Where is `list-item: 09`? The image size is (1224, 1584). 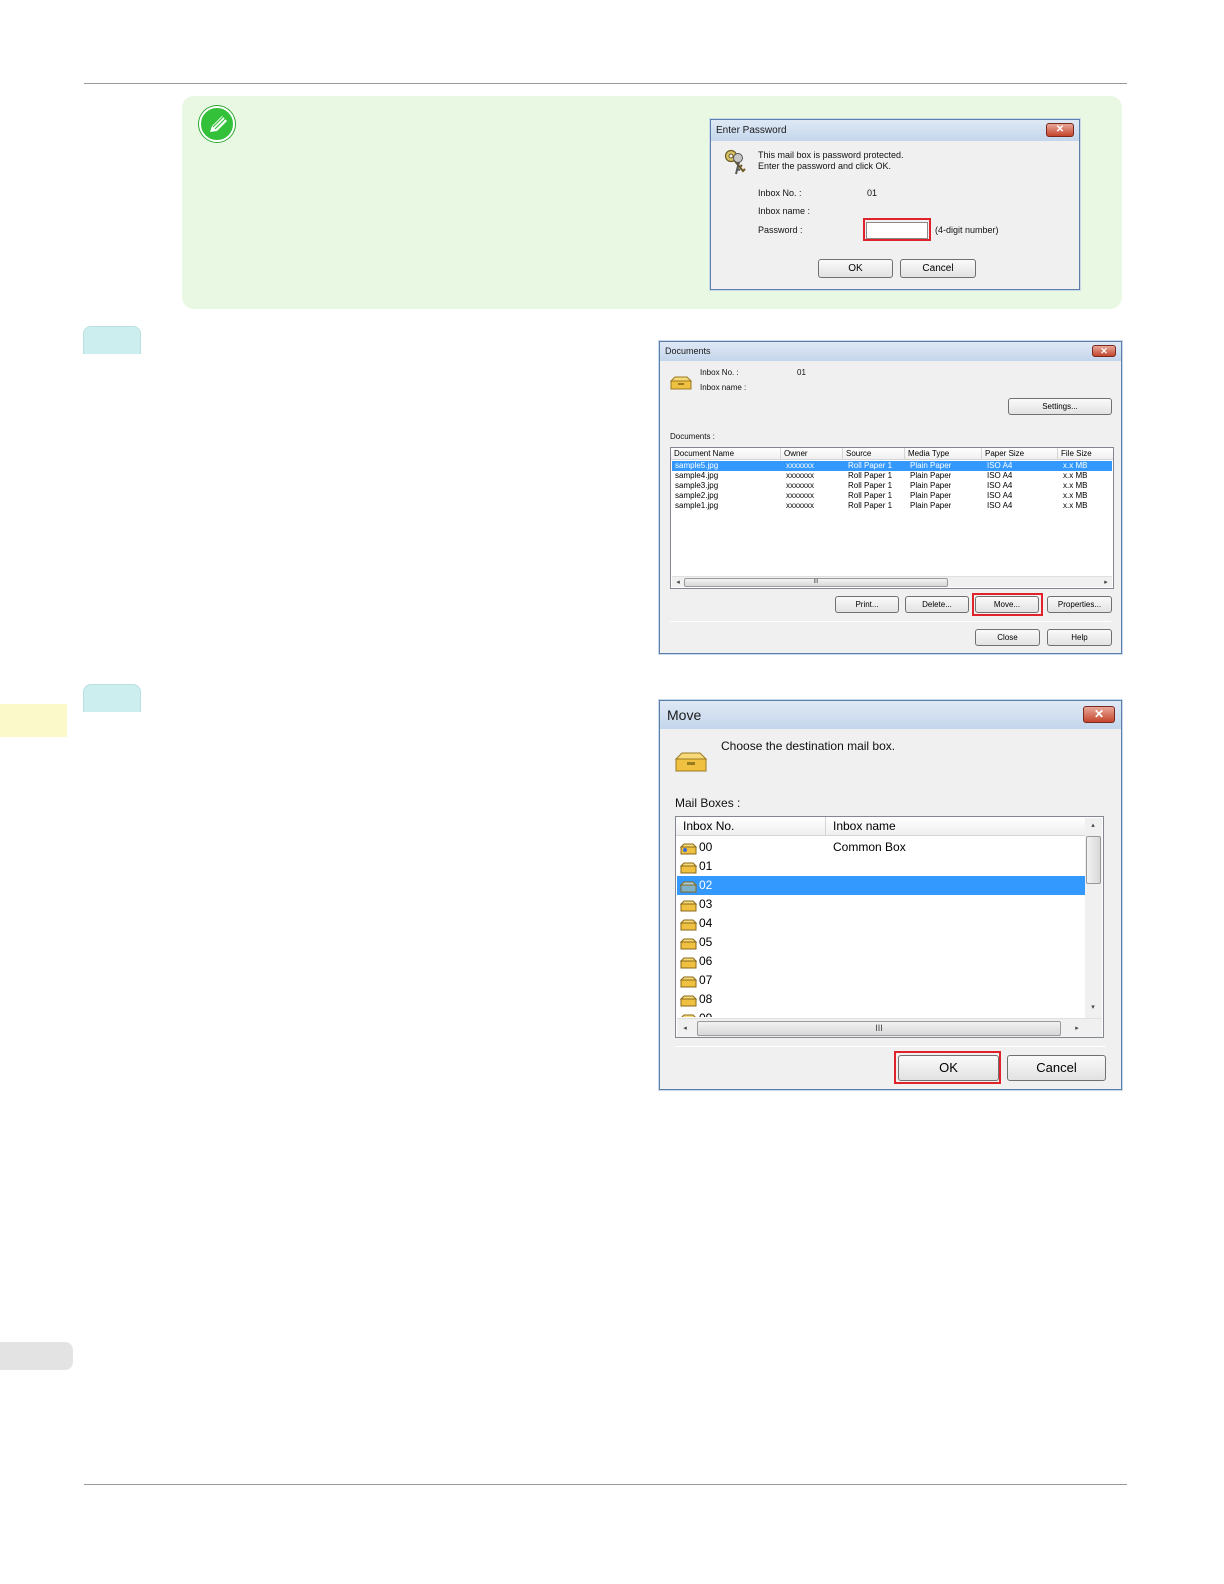
list-item: 09 is located at coordinates (881, 1013).